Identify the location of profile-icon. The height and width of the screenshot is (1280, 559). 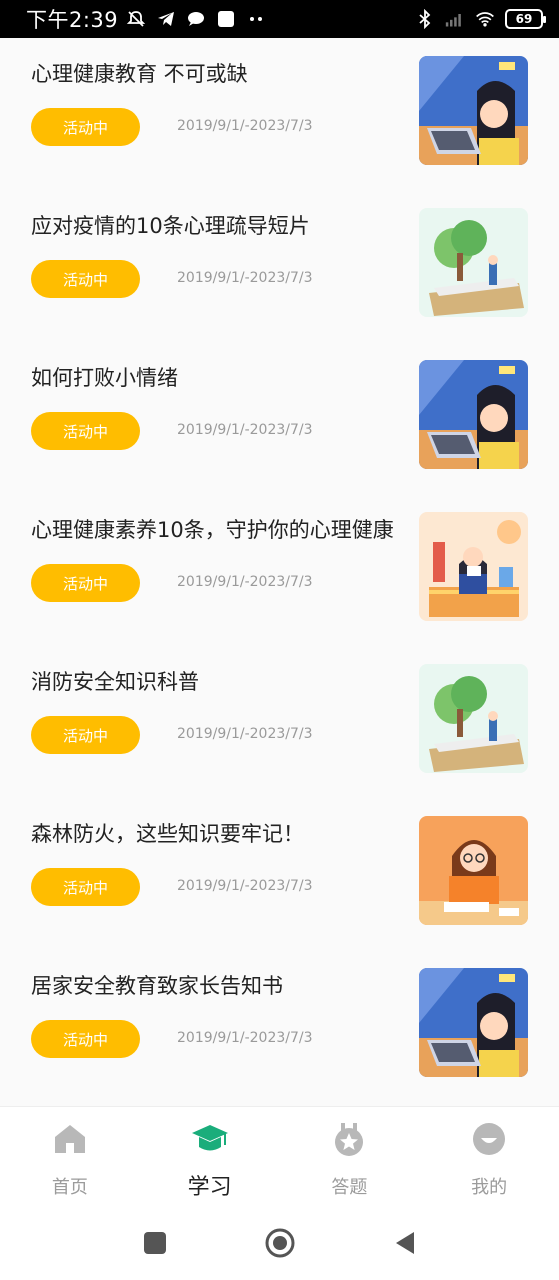
(489, 1139).